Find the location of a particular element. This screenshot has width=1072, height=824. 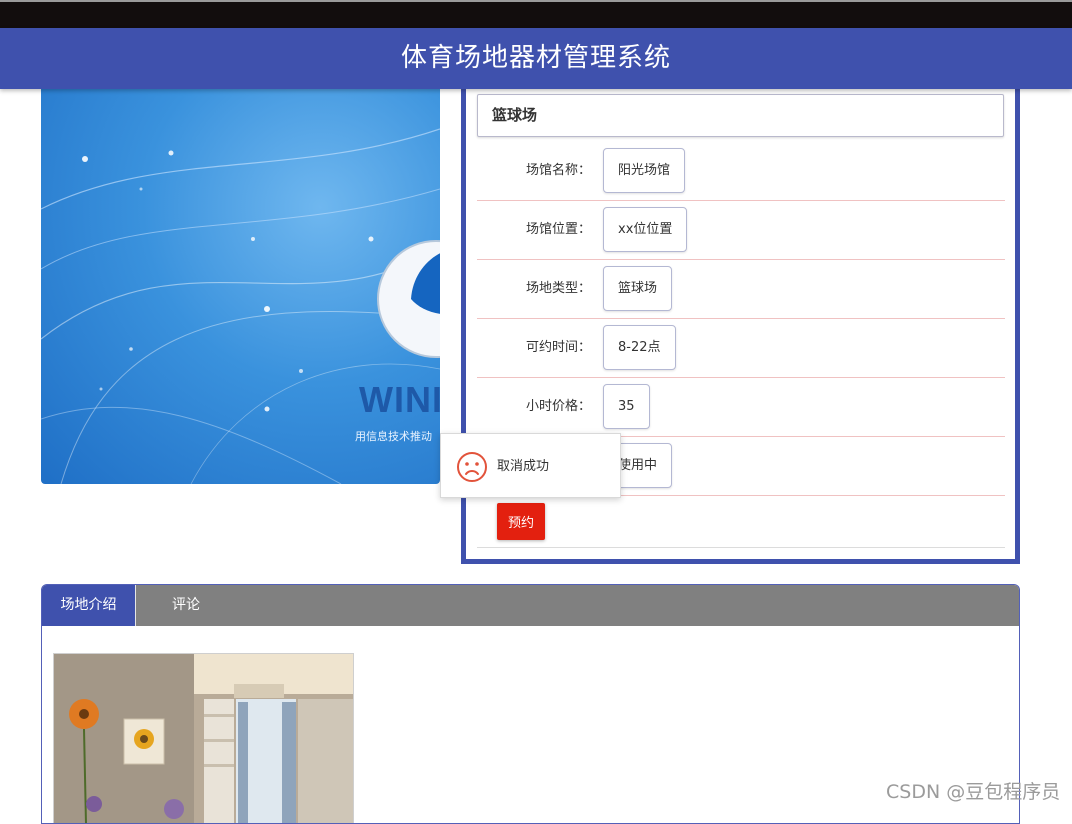

browser-top-bar is located at coordinates (536, 14).